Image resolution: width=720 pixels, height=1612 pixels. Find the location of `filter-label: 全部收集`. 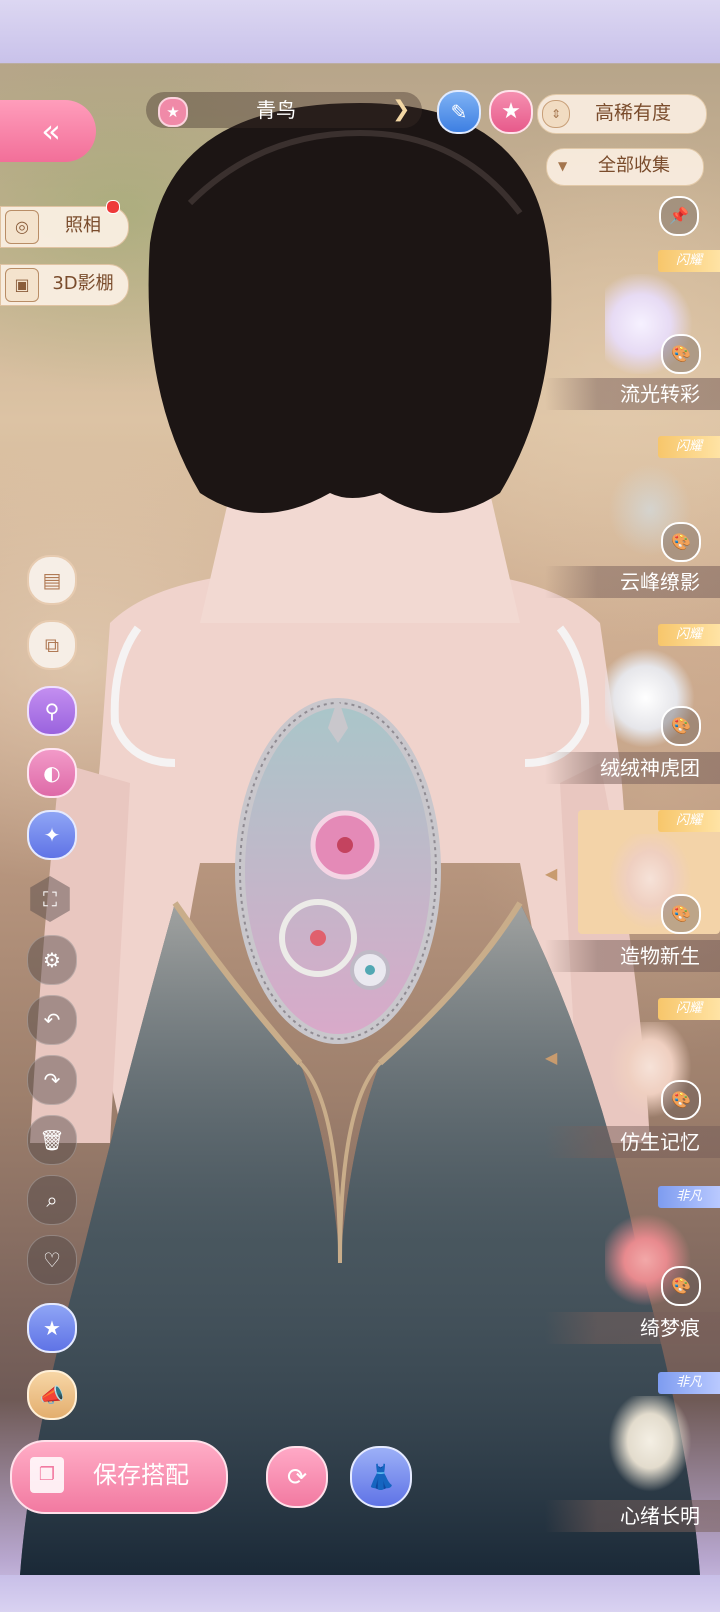

filter-label: 全部收集 is located at coordinates (634, 165).